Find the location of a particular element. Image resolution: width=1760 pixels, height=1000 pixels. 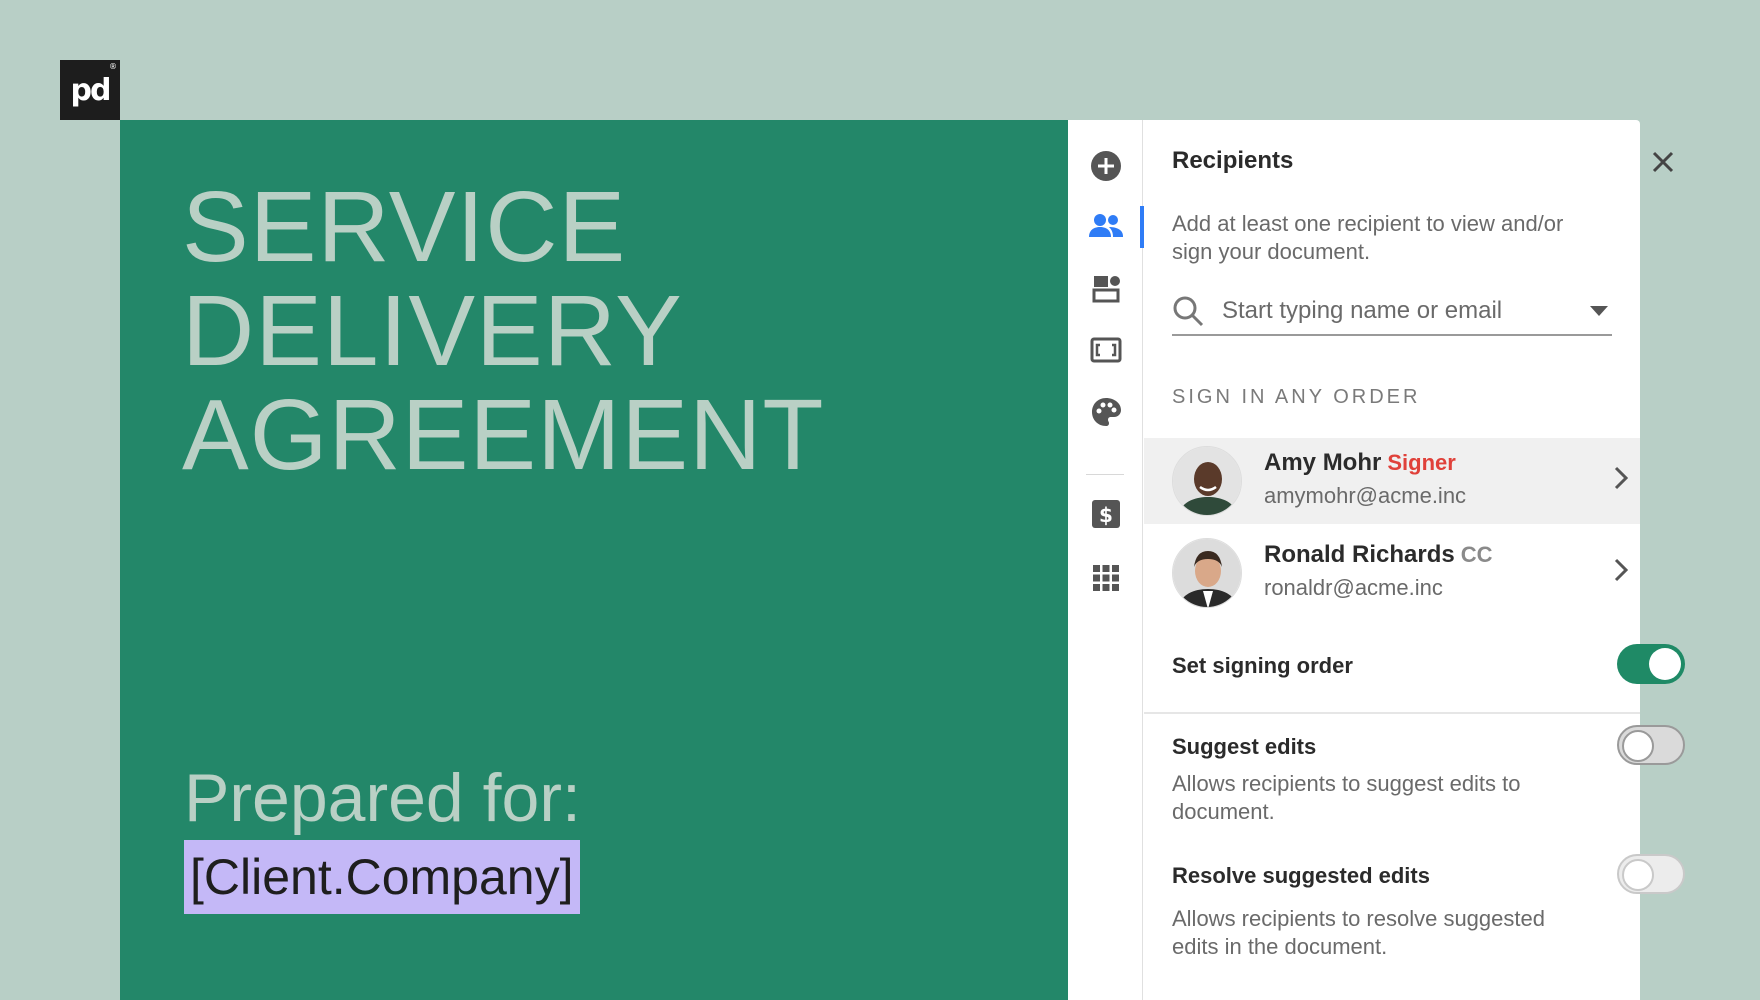

resolve-edits-label: Resolve suggested edits is located at coordinates (1301, 875).